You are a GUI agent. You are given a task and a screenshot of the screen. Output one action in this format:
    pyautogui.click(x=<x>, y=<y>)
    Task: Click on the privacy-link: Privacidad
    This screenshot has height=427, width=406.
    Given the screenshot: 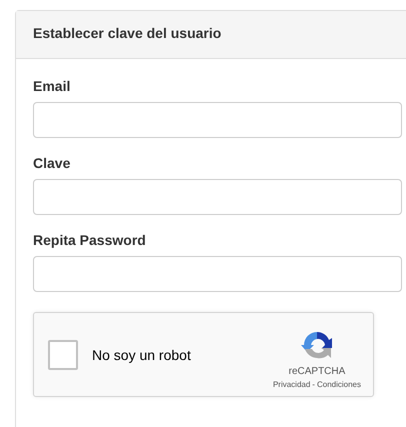 What is the action you would take?
    pyautogui.click(x=291, y=384)
    